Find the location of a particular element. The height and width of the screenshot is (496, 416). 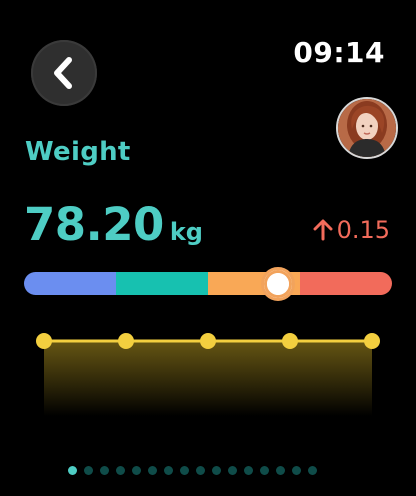

user-avatar-icon is located at coordinates (367, 128).